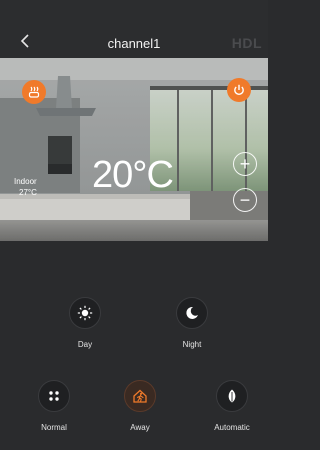  I want to click on power-icon, so click(239, 90).